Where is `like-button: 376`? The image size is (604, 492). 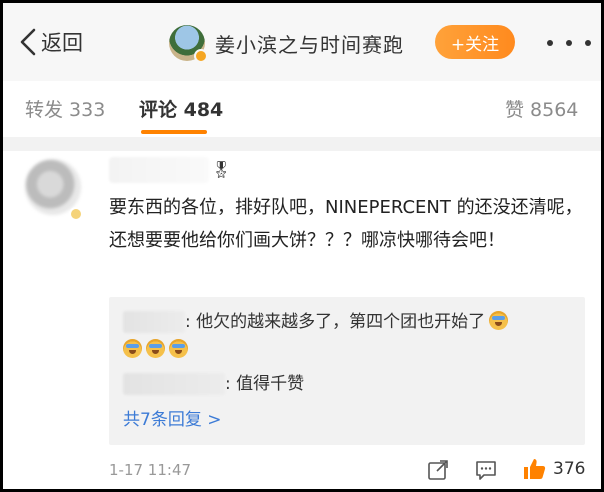 like-button: 376 is located at coordinates (553, 469).